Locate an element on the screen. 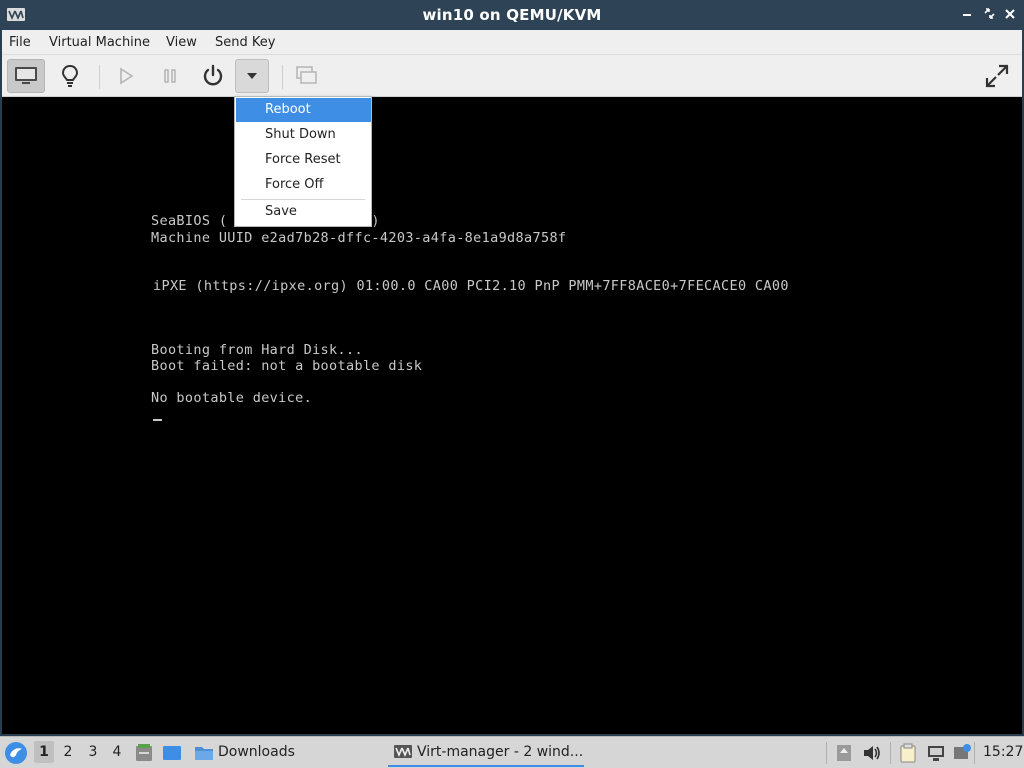 The height and width of the screenshot is (768, 1024). monitor-icon is located at coordinates (26, 75).